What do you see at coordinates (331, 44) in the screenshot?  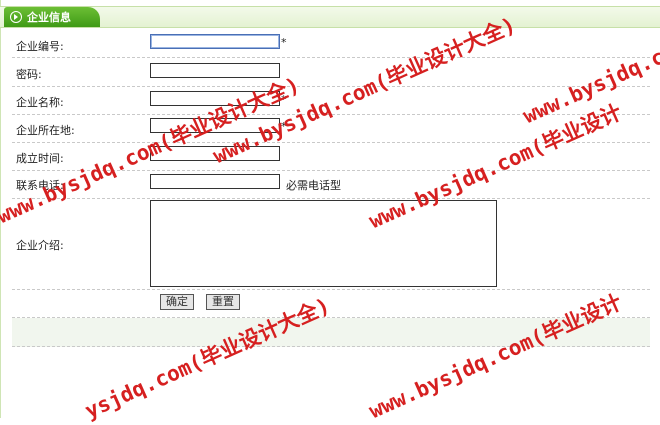 I see `form-row-company-id: 企业编号: *` at bounding box center [331, 44].